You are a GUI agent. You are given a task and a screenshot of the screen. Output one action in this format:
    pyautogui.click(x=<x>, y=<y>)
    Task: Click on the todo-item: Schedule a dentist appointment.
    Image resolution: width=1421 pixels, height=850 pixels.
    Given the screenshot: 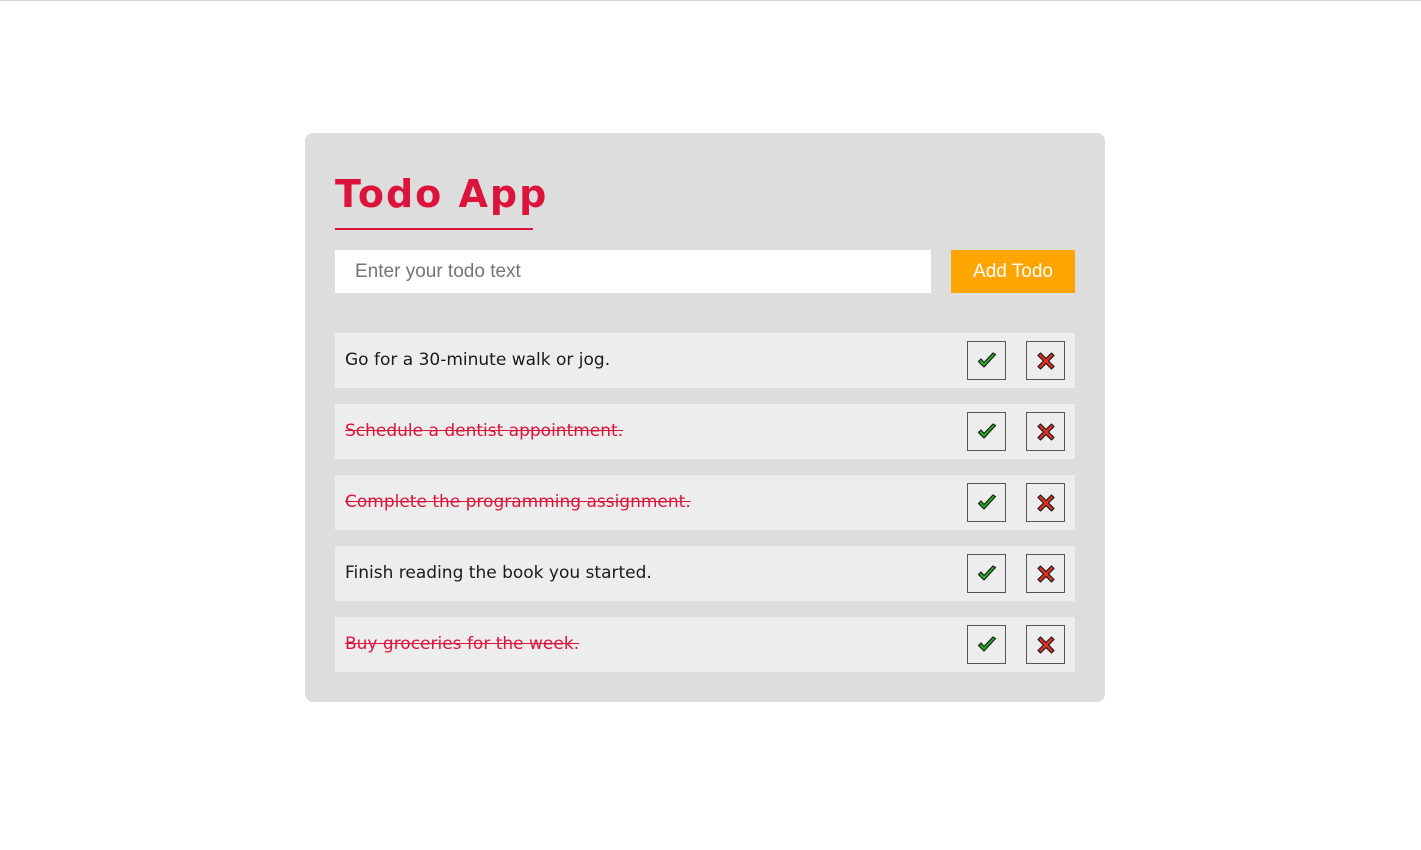 What is the action you would take?
    pyautogui.click(x=705, y=431)
    